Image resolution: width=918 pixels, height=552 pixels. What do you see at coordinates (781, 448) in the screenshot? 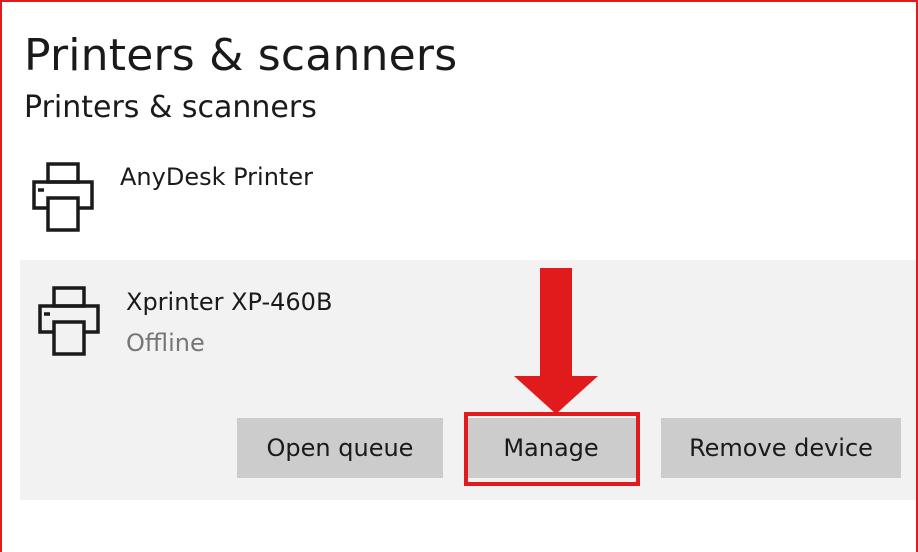
I see `remove-device-button: Remove device` at bounding box center [781, 448].